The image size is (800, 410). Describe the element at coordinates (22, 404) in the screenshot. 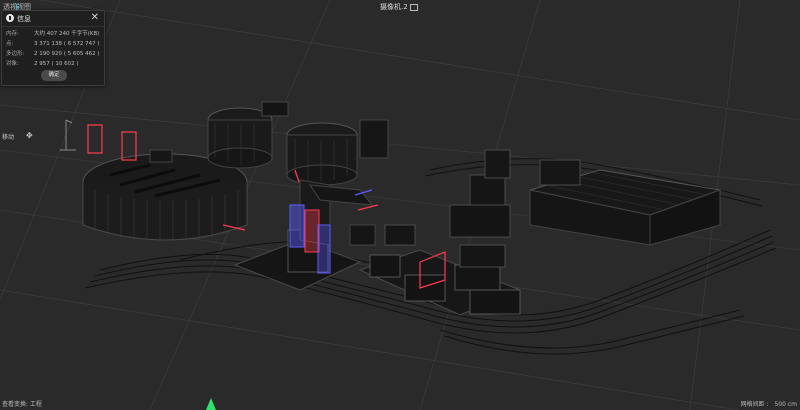

I see `view-transform-status: 查看变换: 工程` at that location.